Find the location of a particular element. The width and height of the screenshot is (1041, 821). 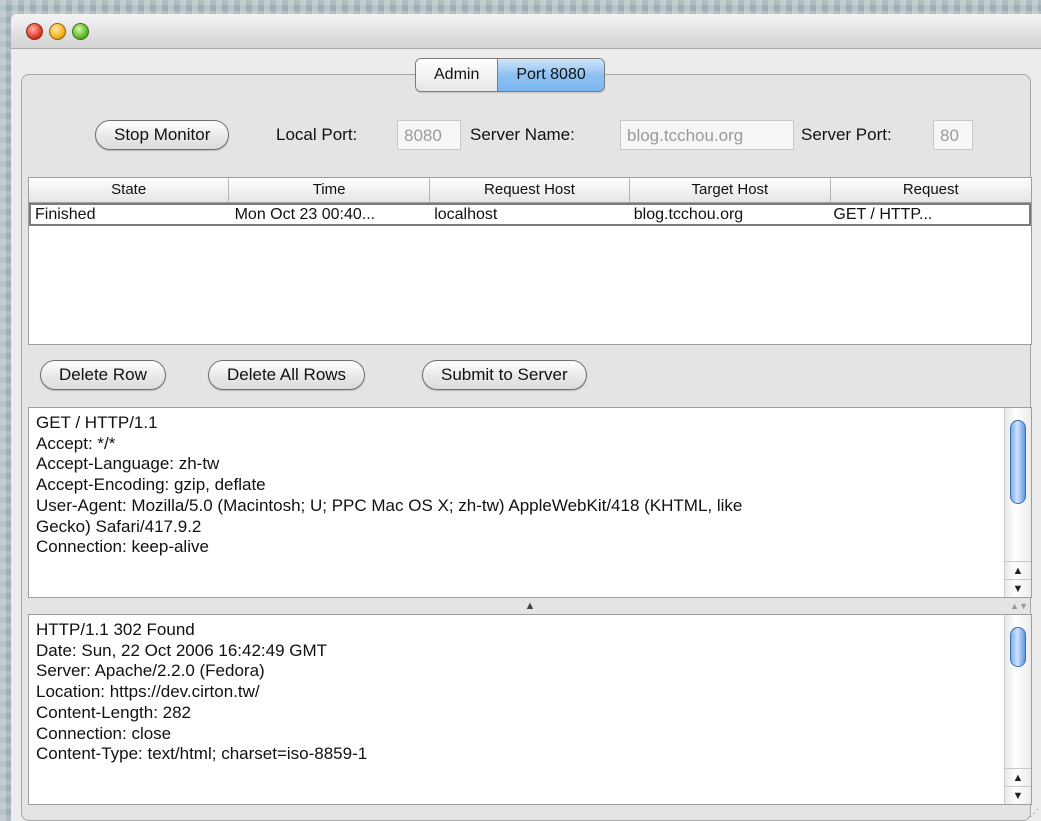

request-line: GET / HTTP/1.1 is located at coordinates (97, 422).